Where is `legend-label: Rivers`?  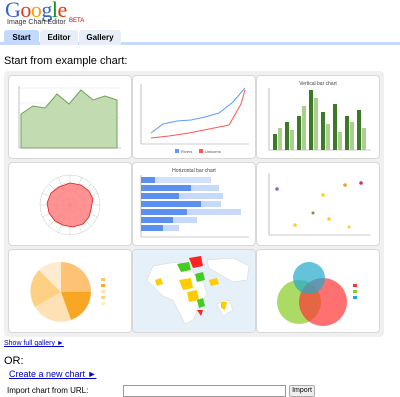
legend-label: Rivers is located at coordinates (186, 151).